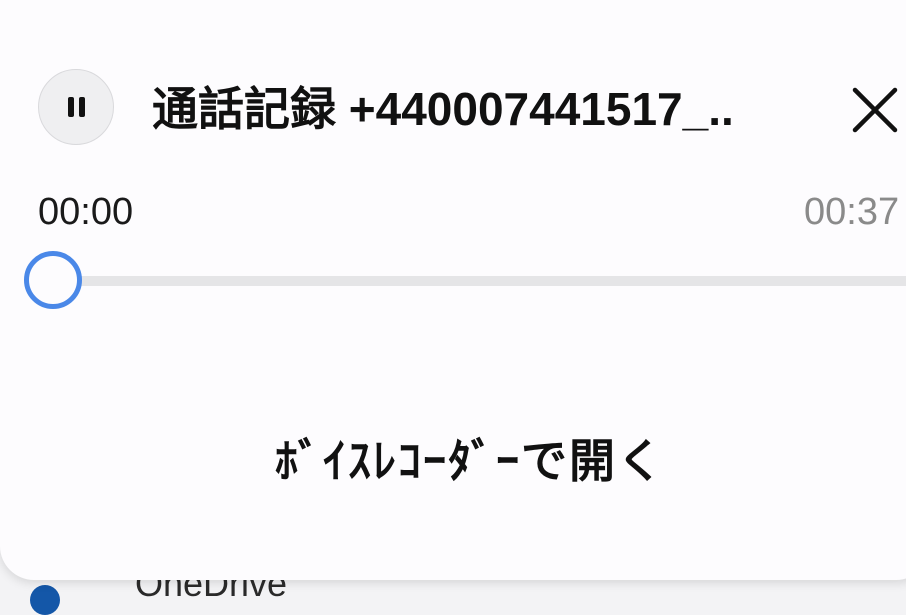  I want to click on onedrive-icon, so click(45, 600).